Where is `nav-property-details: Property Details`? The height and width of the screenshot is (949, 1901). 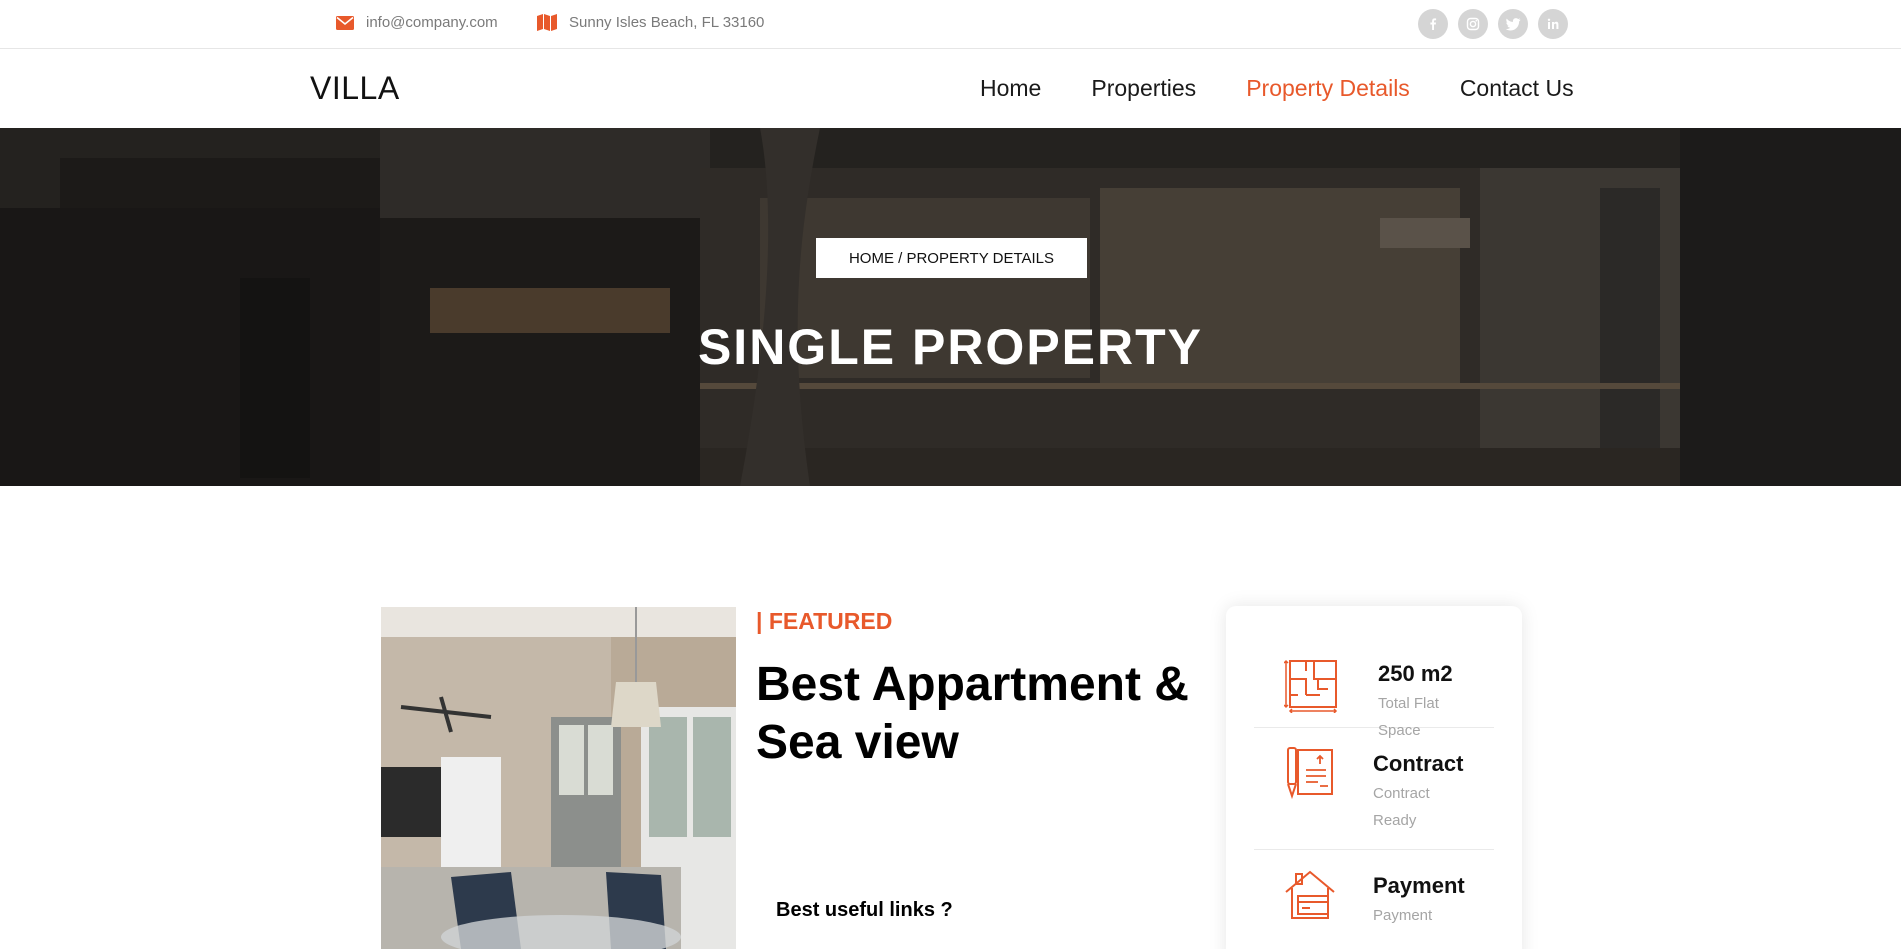
nav-property-details: Property Details is located at coordinates (1328, 88).